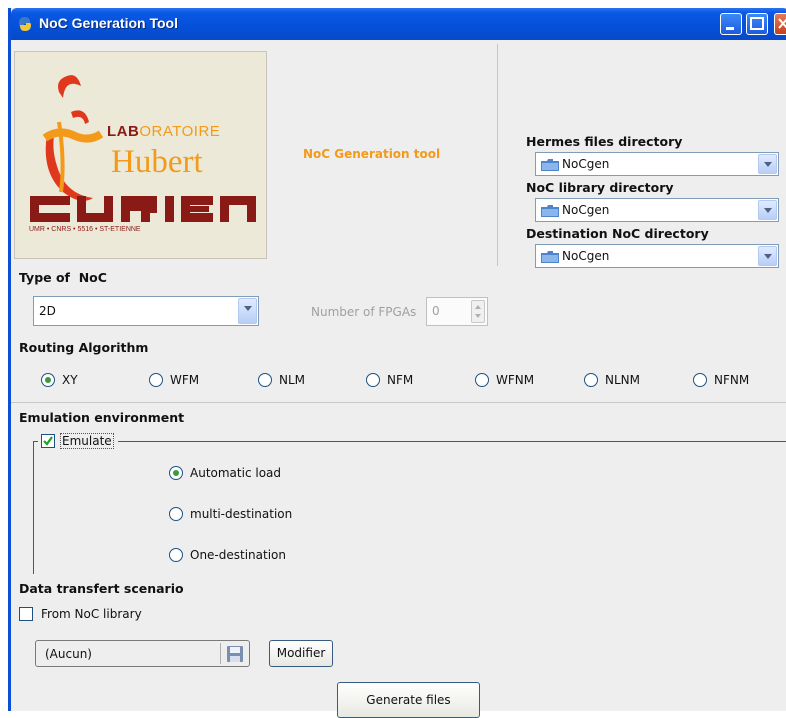 The width and height of the screenshot is (786, 718). I want to click on emulate-checkbox-row: Emulate, so click(78, 442).